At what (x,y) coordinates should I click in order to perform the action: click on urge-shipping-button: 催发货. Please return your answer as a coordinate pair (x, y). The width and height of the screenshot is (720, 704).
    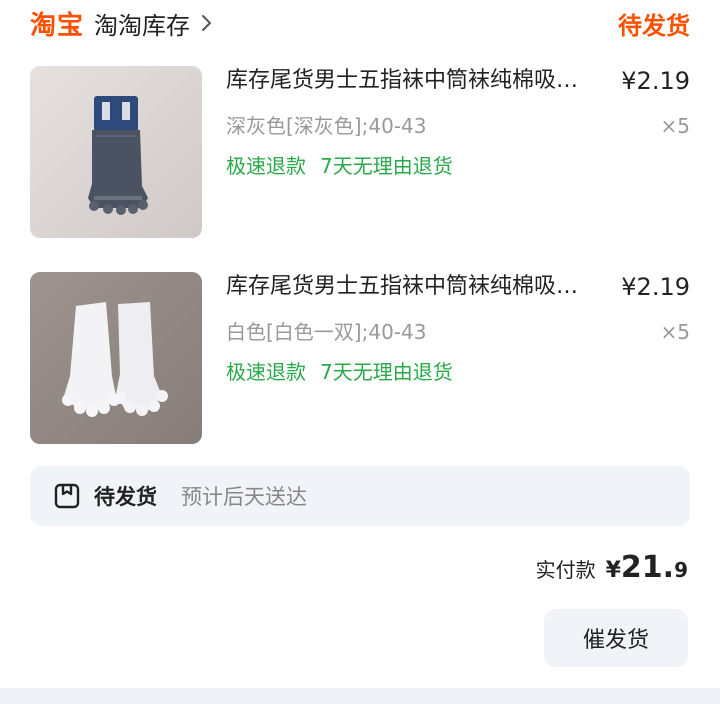
    Looking at the image, I should click on (616, 638).